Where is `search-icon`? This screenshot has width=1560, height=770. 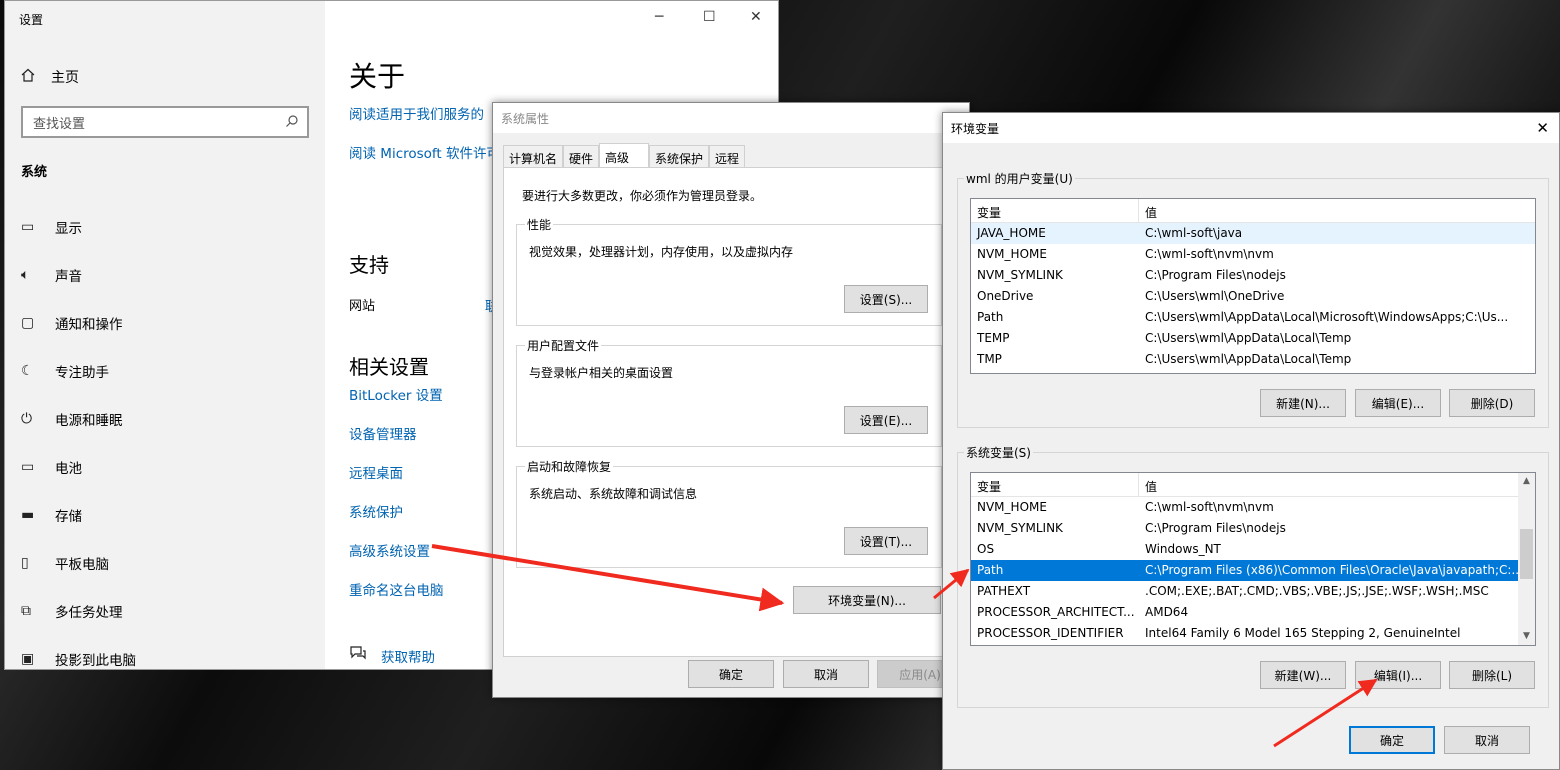 search-icon is located at coordinates (292, 123).